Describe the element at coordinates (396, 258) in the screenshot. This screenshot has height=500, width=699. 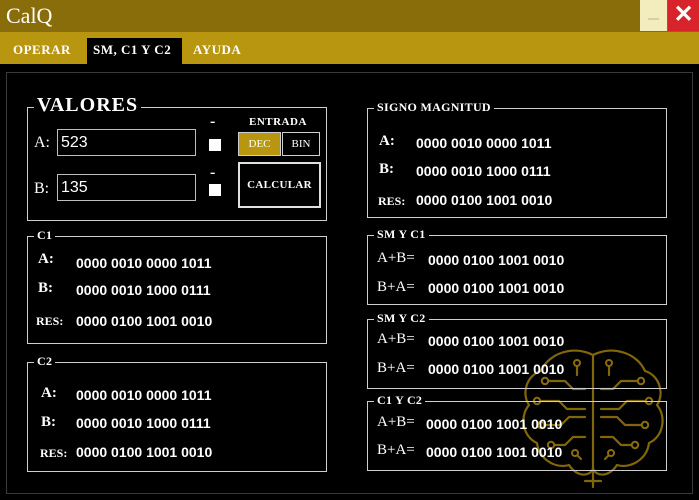
I see `sm-c1-apb-label: A+B=` at that location.